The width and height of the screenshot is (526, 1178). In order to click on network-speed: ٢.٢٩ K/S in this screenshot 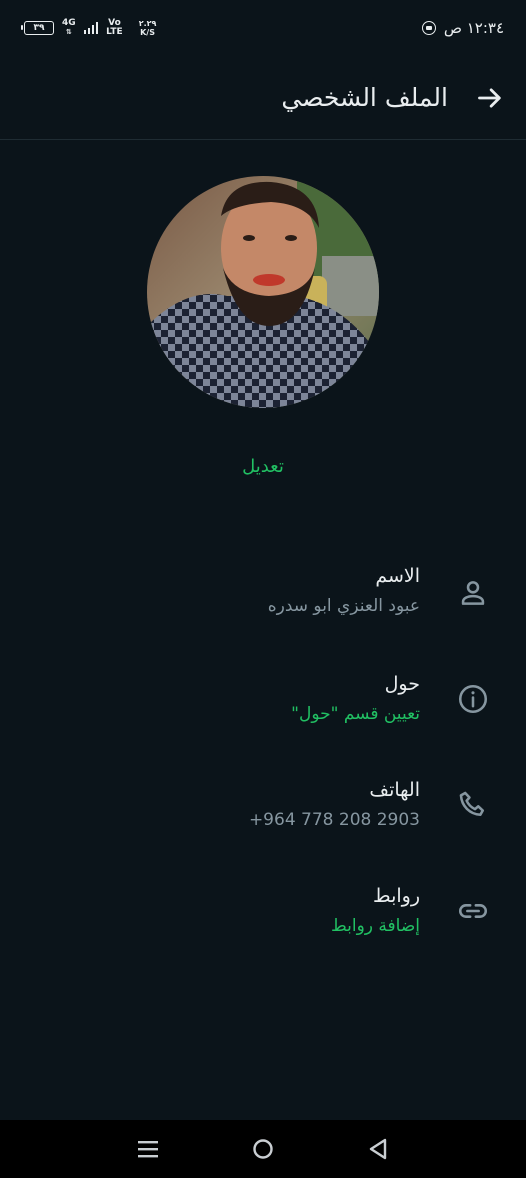, I will do `click(148, 28)`.